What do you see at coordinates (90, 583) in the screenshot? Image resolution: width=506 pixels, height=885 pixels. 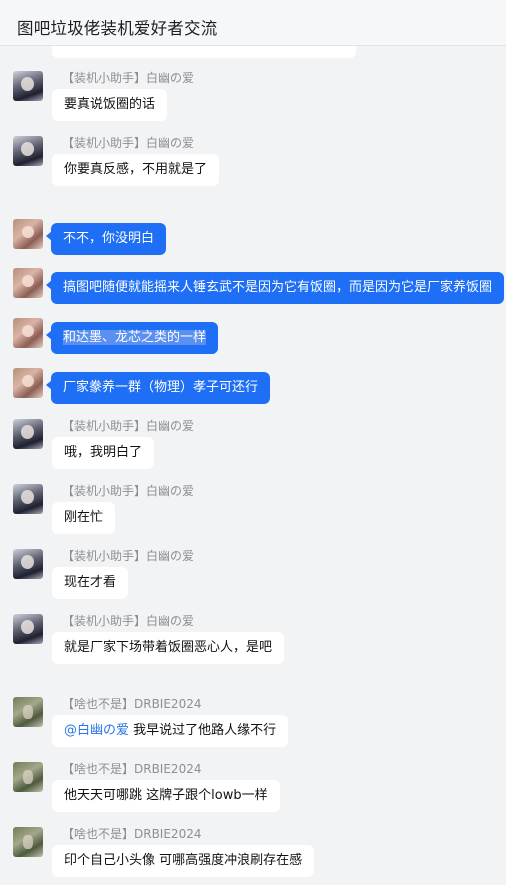 I see `message-bubble: 现在才看` at bounding box center [90, 583].